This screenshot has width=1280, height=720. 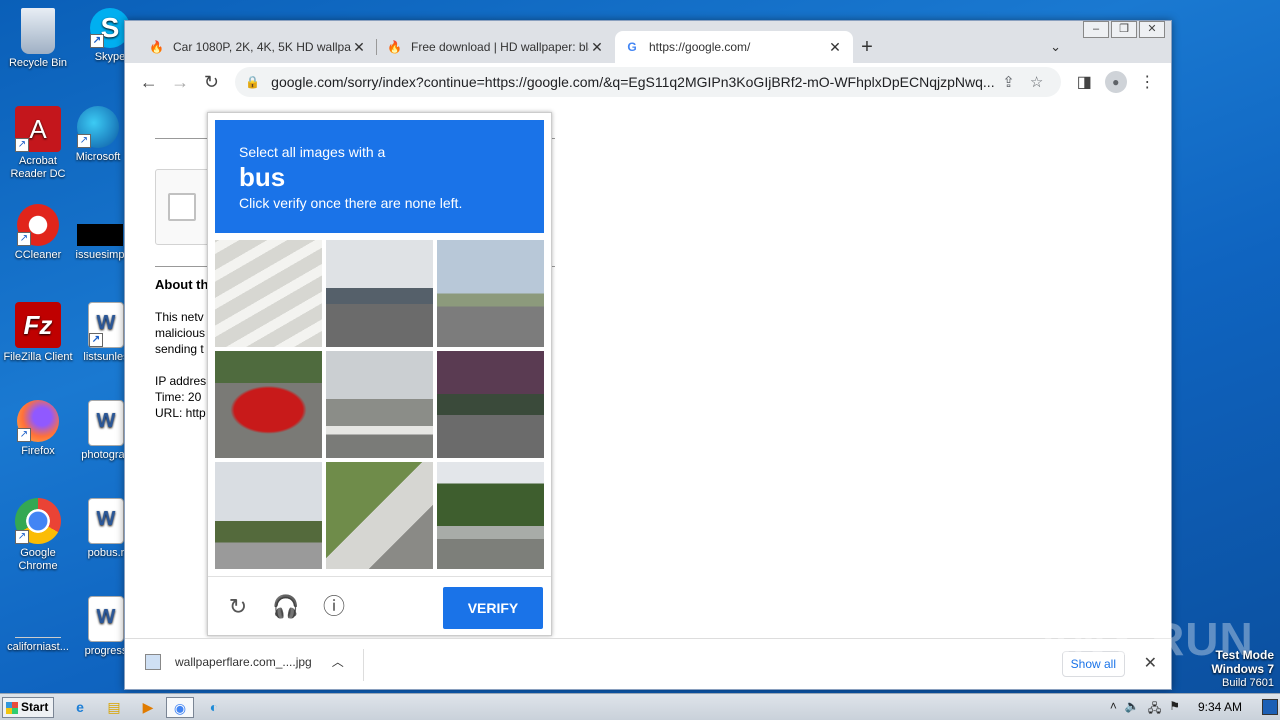 I want to click on image-tile-crosswalk, so click(x=268, y=293).